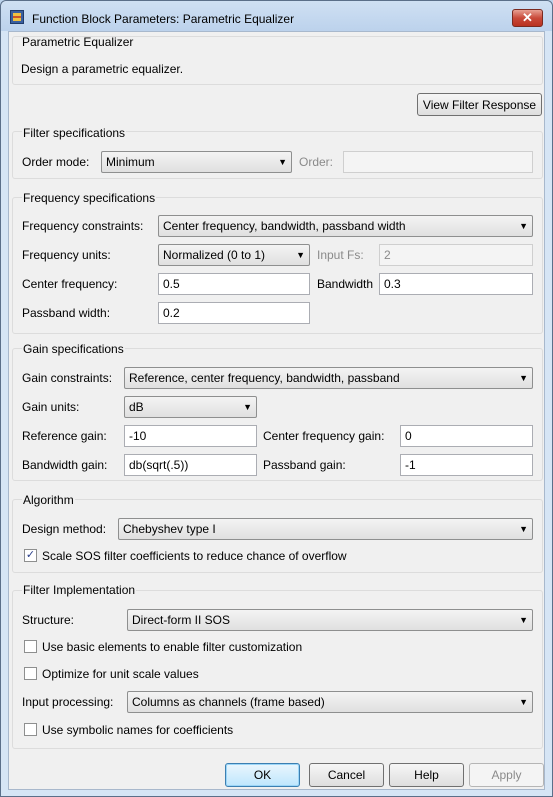 The width and height of the screenshot is (553, 797). What do you see at coordinates (66, 255) in the screenshot?
I see `frequency-units-label: Frequency units:` at bounding box center [66, 255].